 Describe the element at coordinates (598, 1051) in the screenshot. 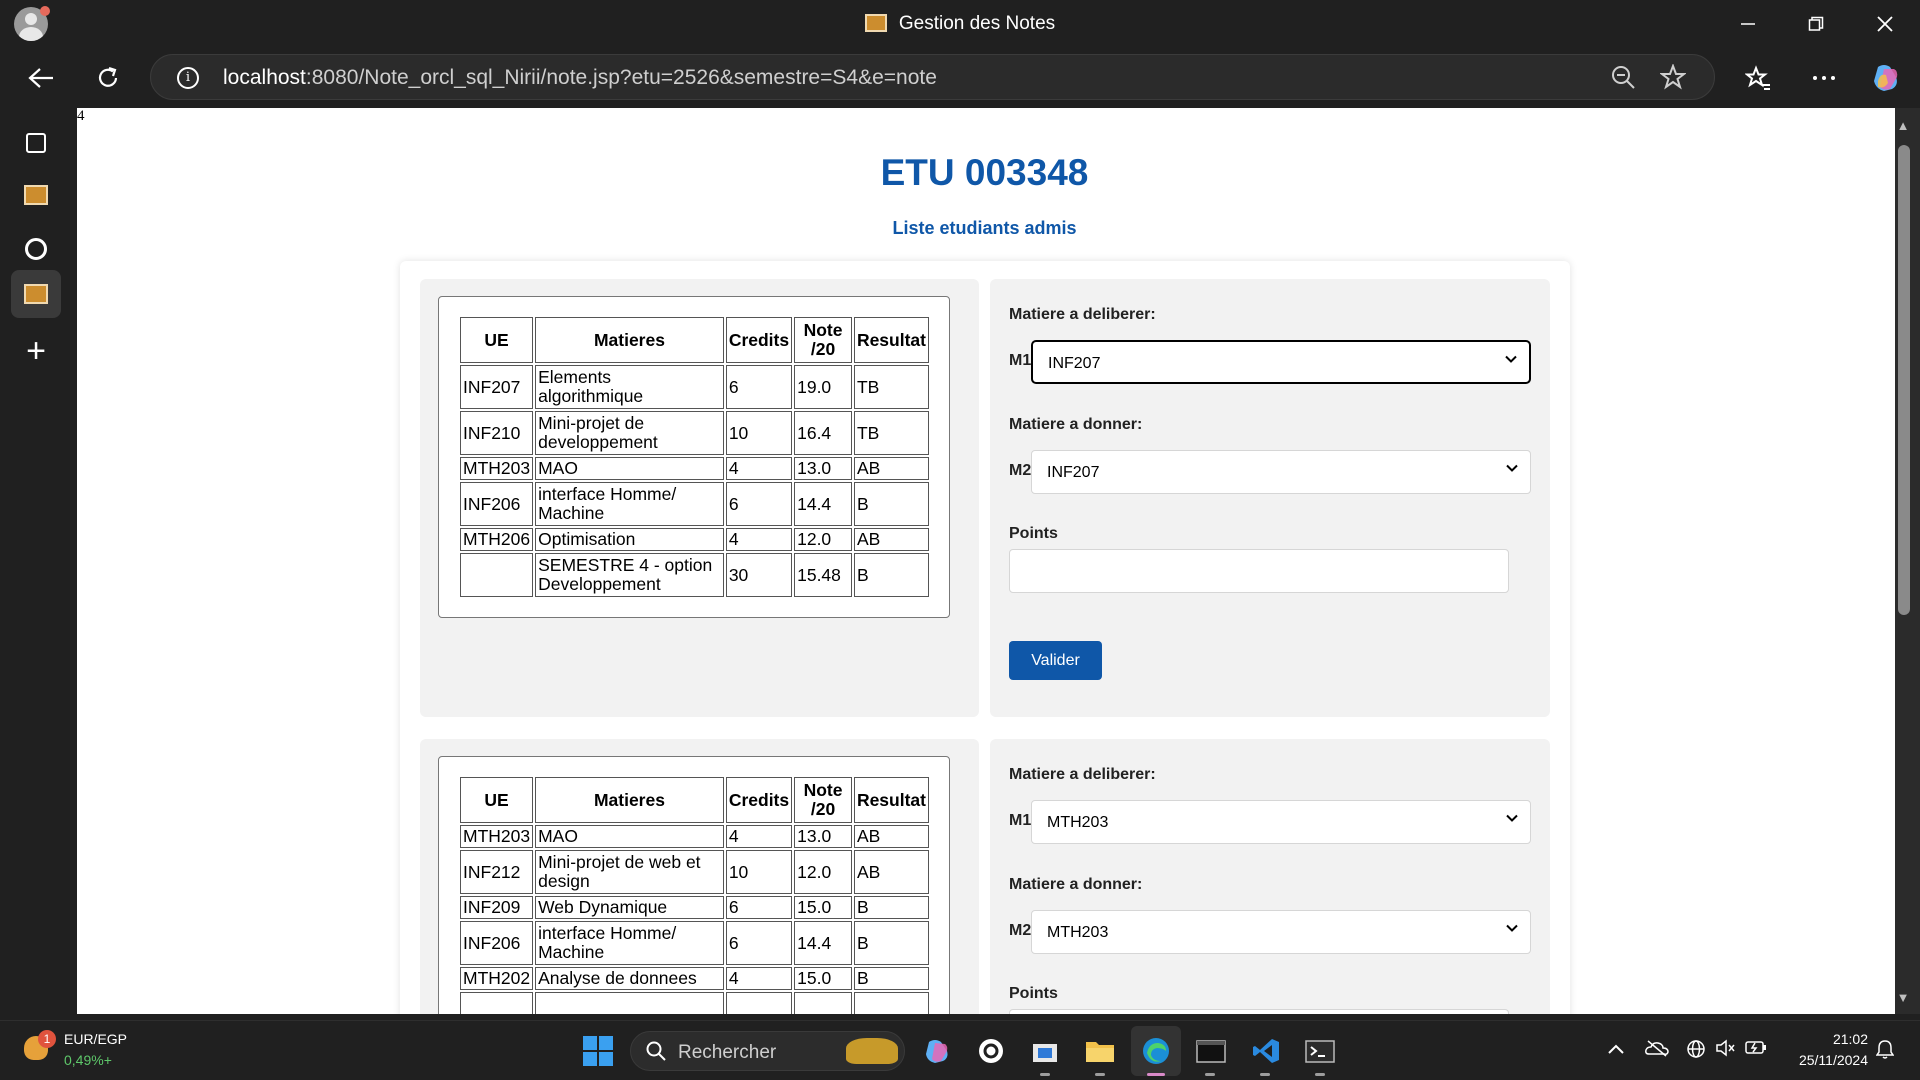

I see `windows-start-icon` at that location.